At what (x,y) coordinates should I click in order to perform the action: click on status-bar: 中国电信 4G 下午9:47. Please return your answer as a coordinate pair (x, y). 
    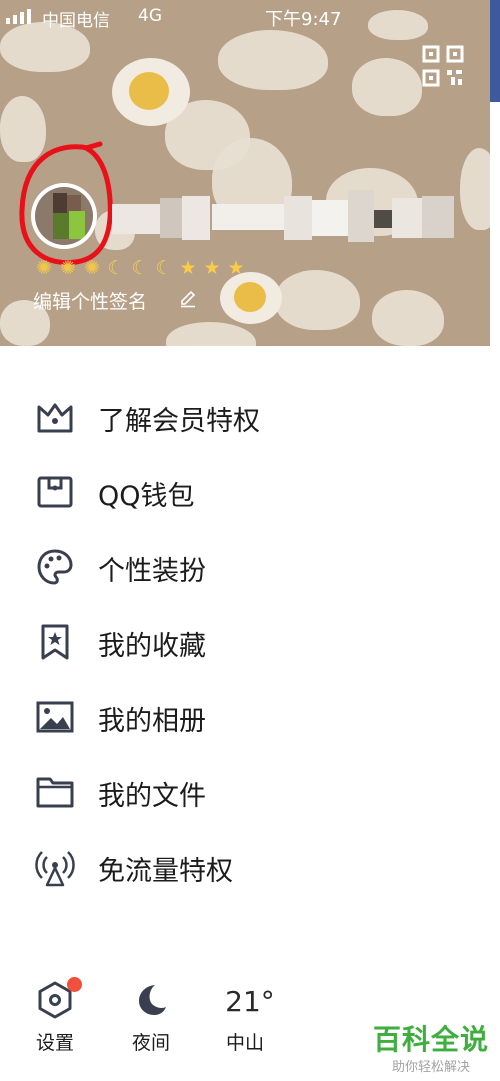
    Looking at the image, I should click on (245, 17).